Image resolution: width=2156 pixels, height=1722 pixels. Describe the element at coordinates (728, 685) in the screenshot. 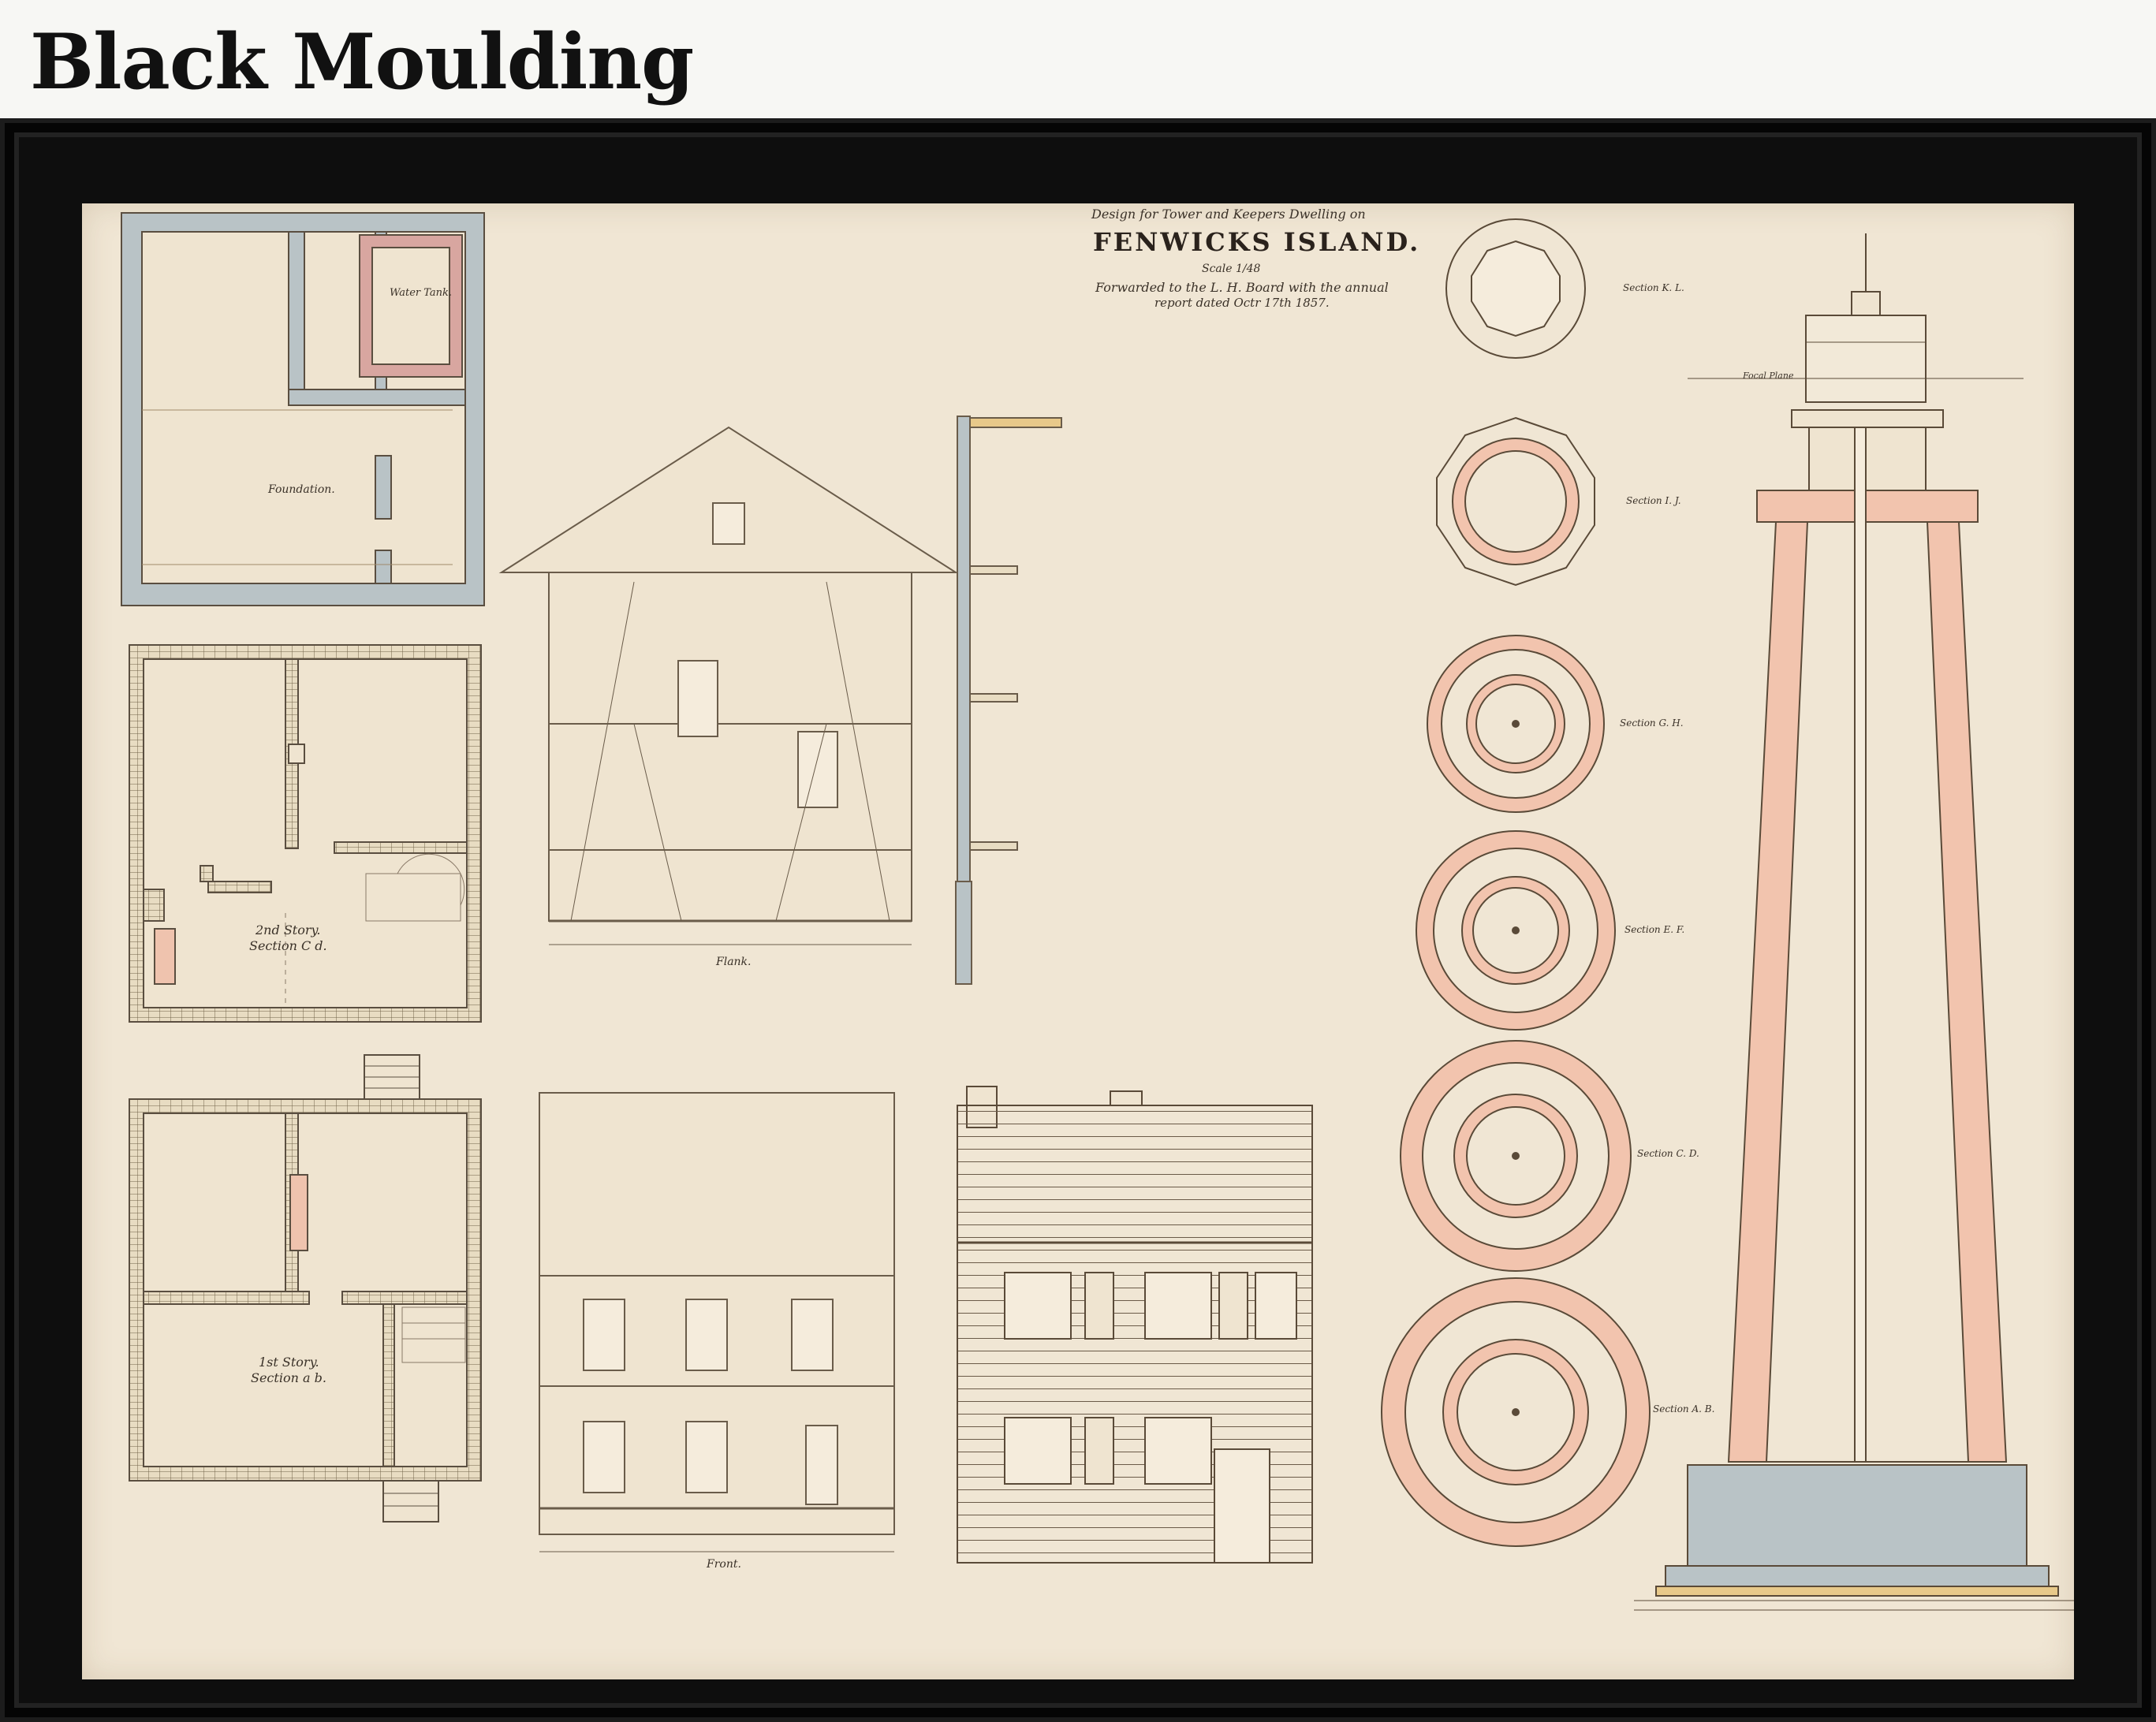

I see `flank-elevation` at that location.